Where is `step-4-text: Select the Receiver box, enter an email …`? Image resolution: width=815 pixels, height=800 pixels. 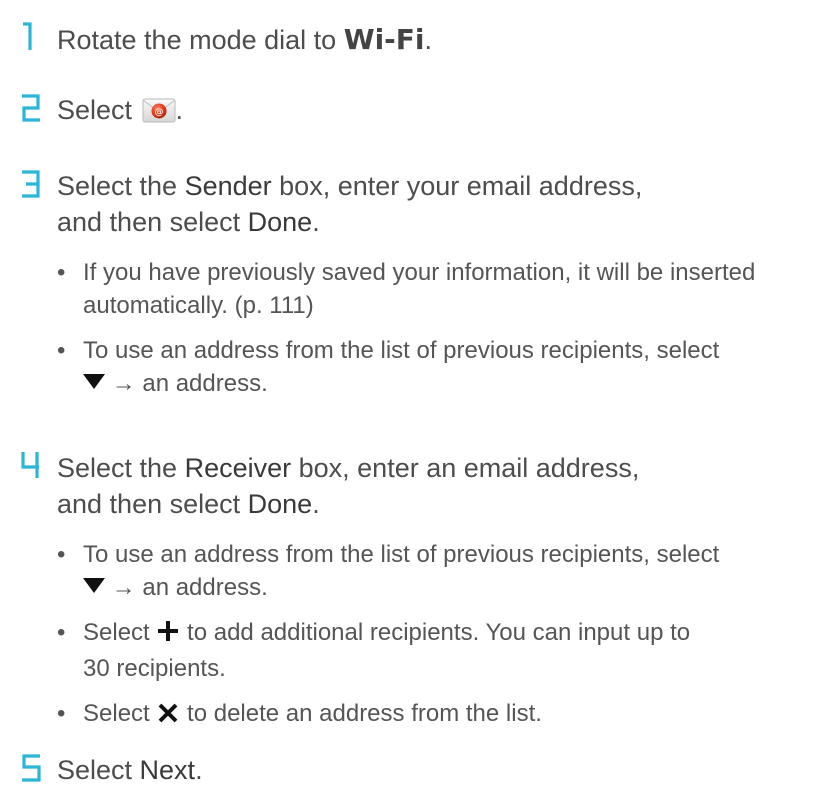
step-4-text: Select the Receiver box, enter an email … is located at coordinates (348, 486).